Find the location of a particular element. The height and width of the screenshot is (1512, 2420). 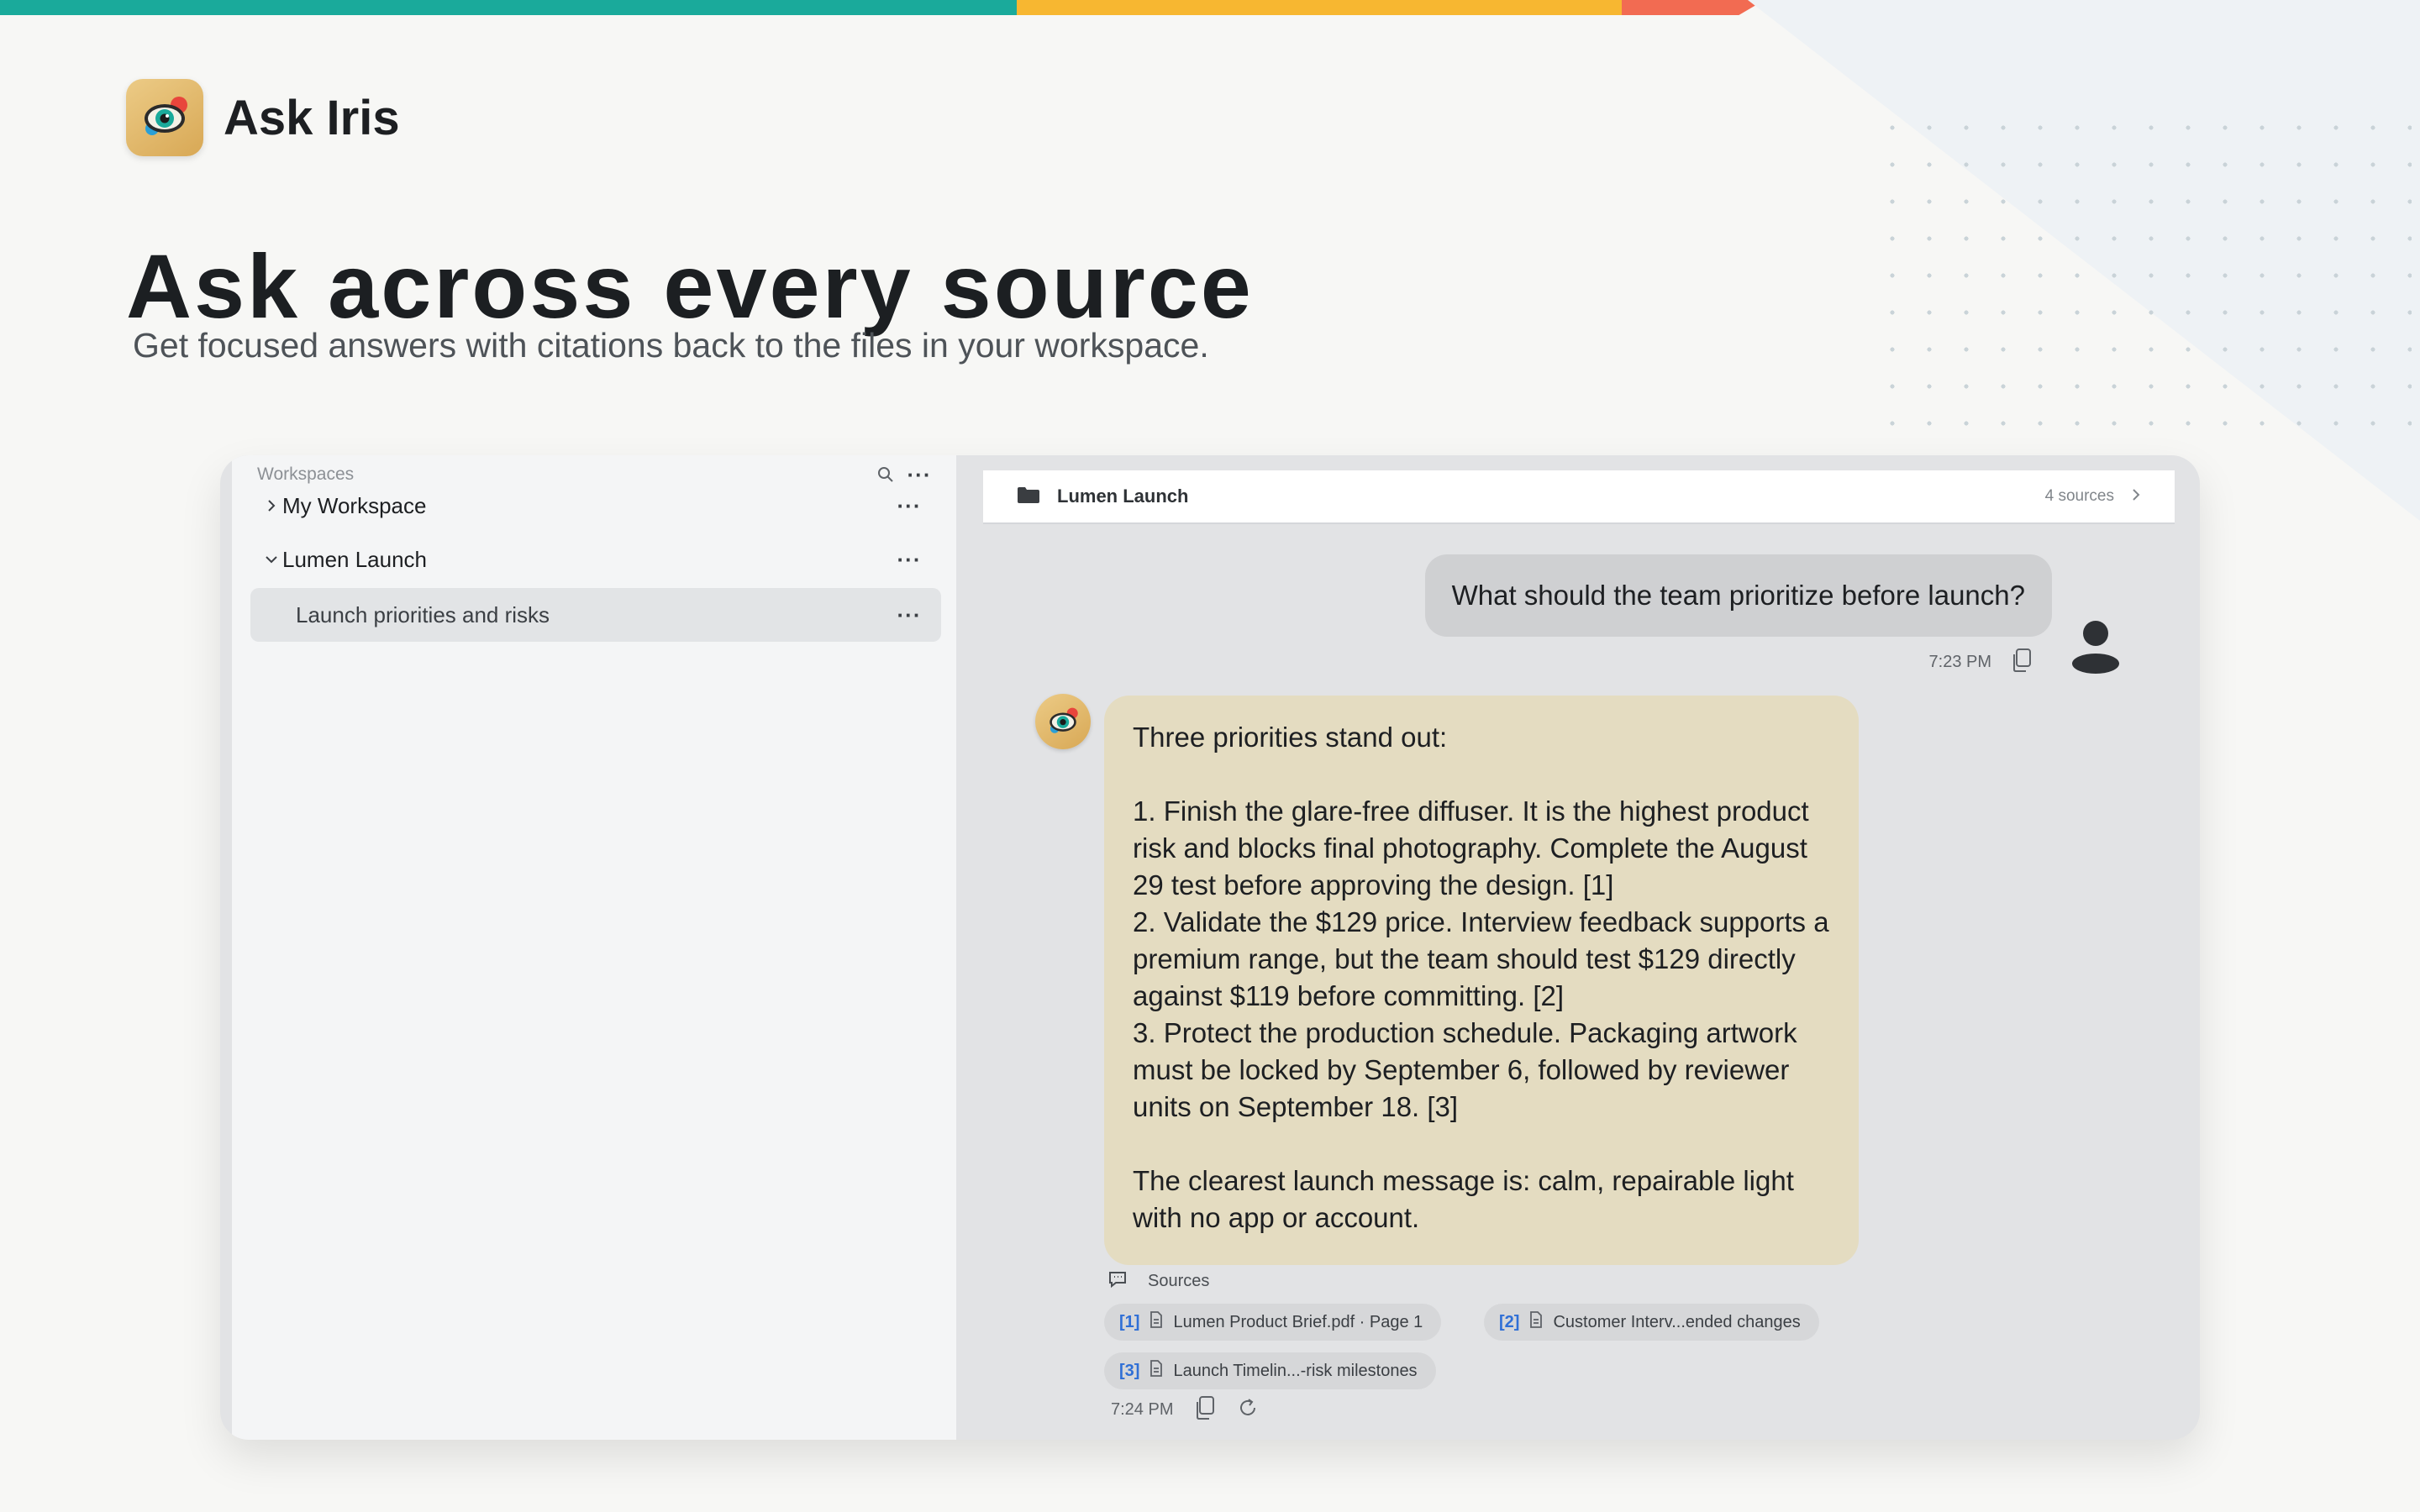

sources-label: Sources is located at coordinates (1179, 1281).